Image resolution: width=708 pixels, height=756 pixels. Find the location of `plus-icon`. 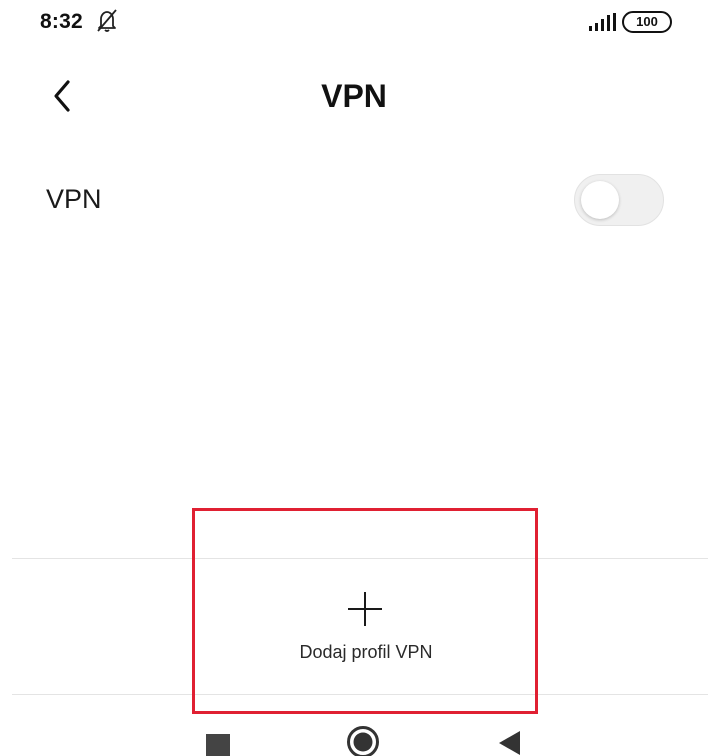

plus-icon is located at coordinates (365, 609).